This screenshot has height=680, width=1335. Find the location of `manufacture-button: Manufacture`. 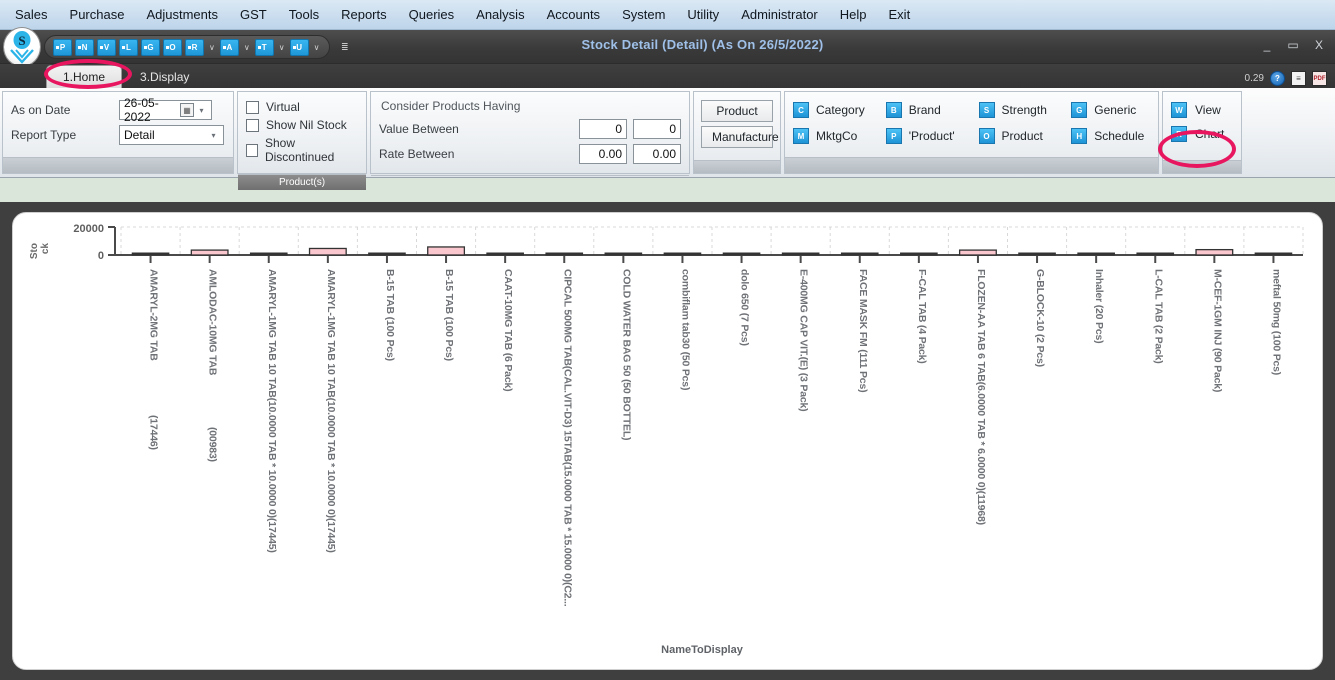

manufacture-button: Manufacture is located at coordinates (740, 137).